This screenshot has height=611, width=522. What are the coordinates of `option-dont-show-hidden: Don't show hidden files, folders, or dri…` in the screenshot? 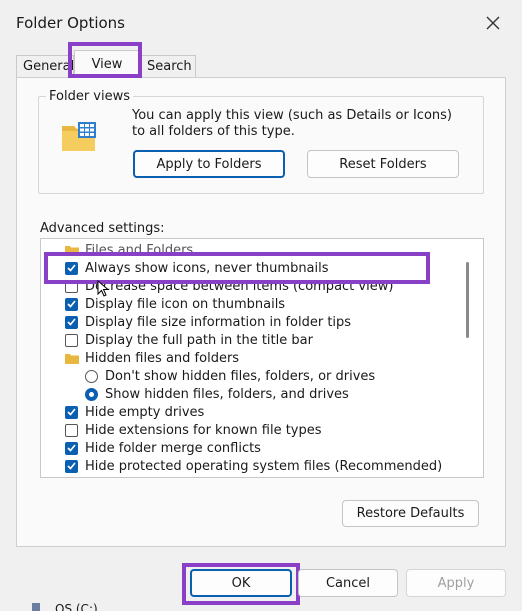 It's located at (230, 376).